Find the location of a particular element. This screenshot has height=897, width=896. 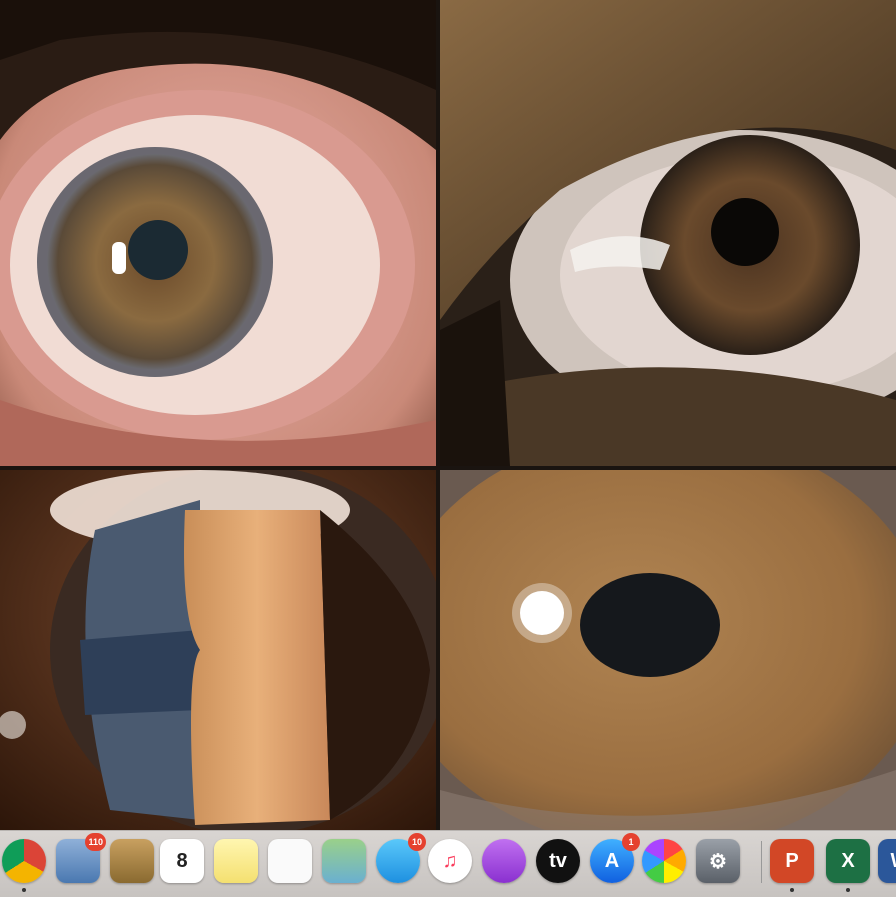

photos-icon is located at coordinates (664, 861).